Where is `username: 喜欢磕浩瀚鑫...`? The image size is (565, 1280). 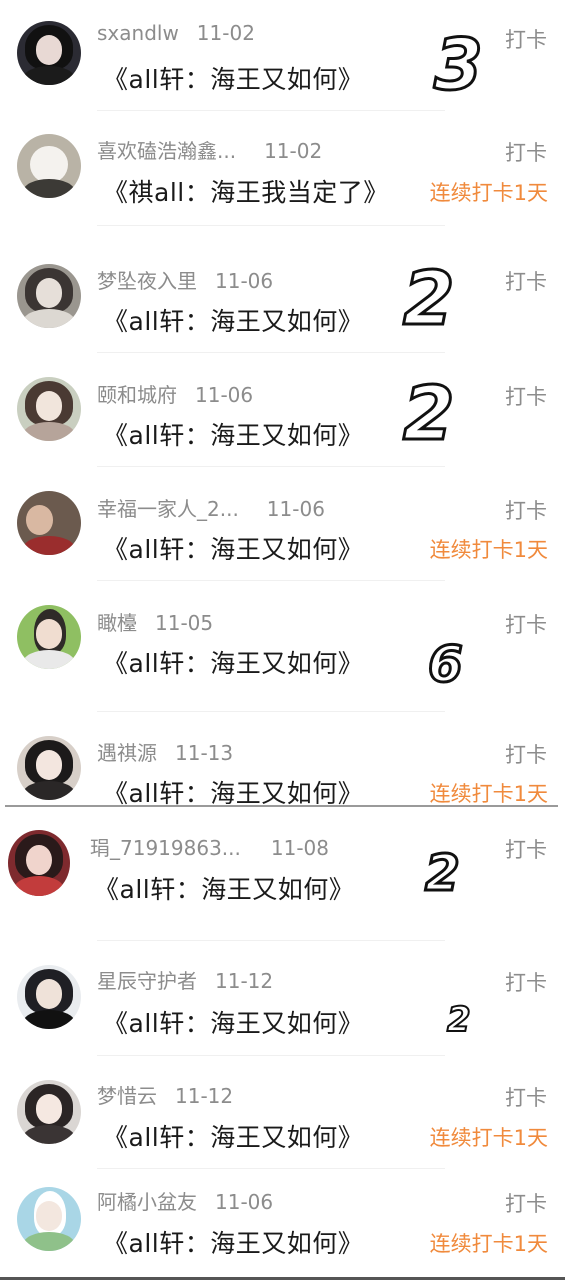
username: 喜欢磕浩瀚鑫... is located at coordinates (167, 151).